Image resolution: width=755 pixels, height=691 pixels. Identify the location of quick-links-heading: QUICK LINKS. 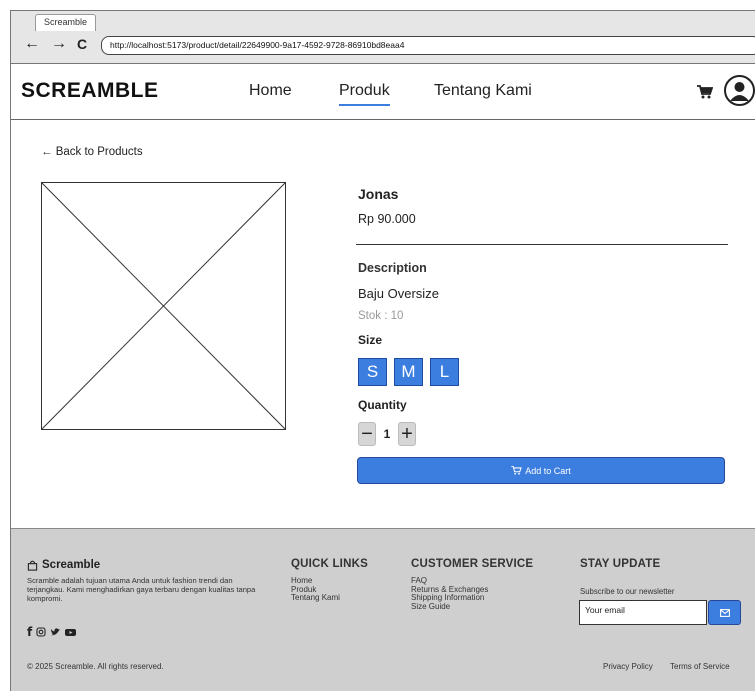
(329, 564).